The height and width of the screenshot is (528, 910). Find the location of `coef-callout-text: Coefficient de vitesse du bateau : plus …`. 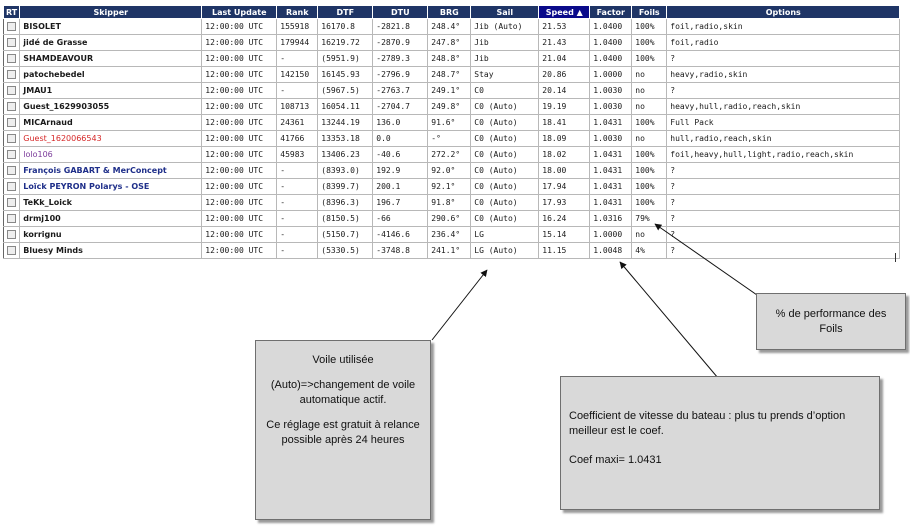

coef-callout-text: Coefficient de vitesse du bateau : plus … is located at coordinates (707, 423).